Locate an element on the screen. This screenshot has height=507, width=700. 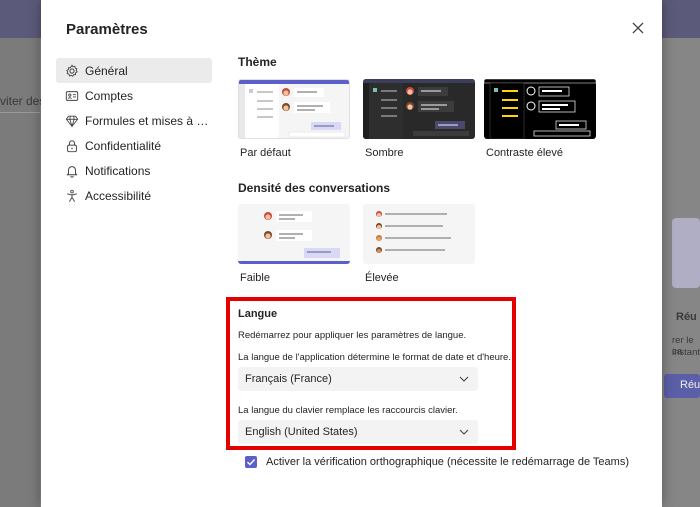
theme-section-title: Thème is located at coordinates (257, 62).